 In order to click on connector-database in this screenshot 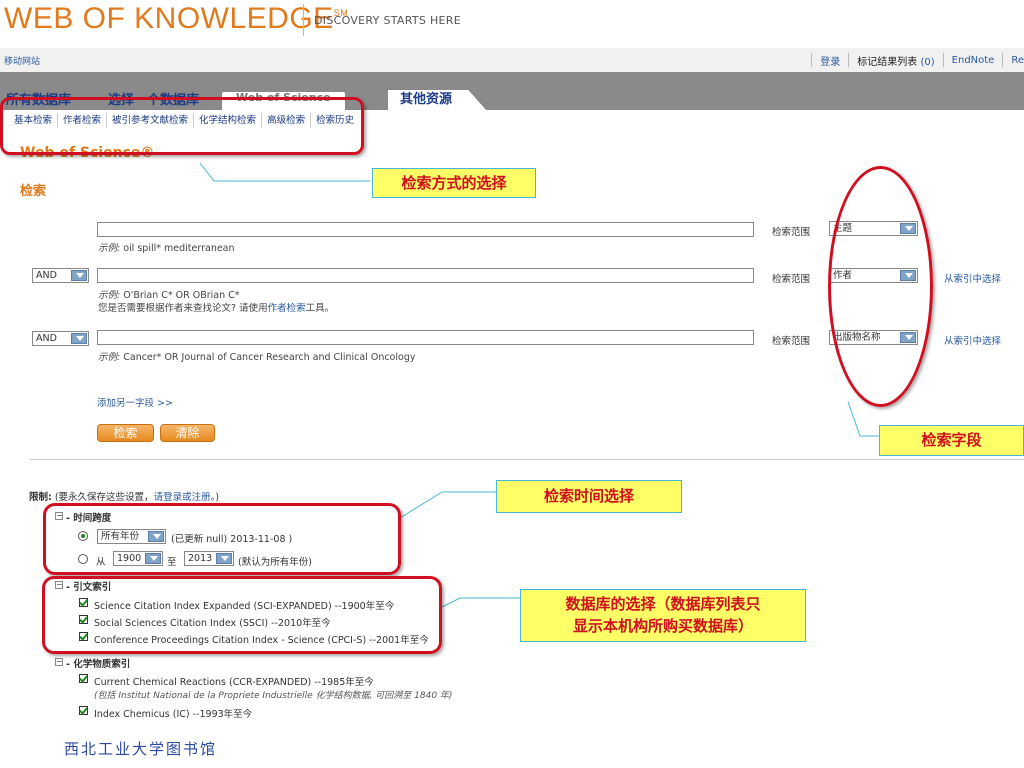, I will do `click(480, 602)`.